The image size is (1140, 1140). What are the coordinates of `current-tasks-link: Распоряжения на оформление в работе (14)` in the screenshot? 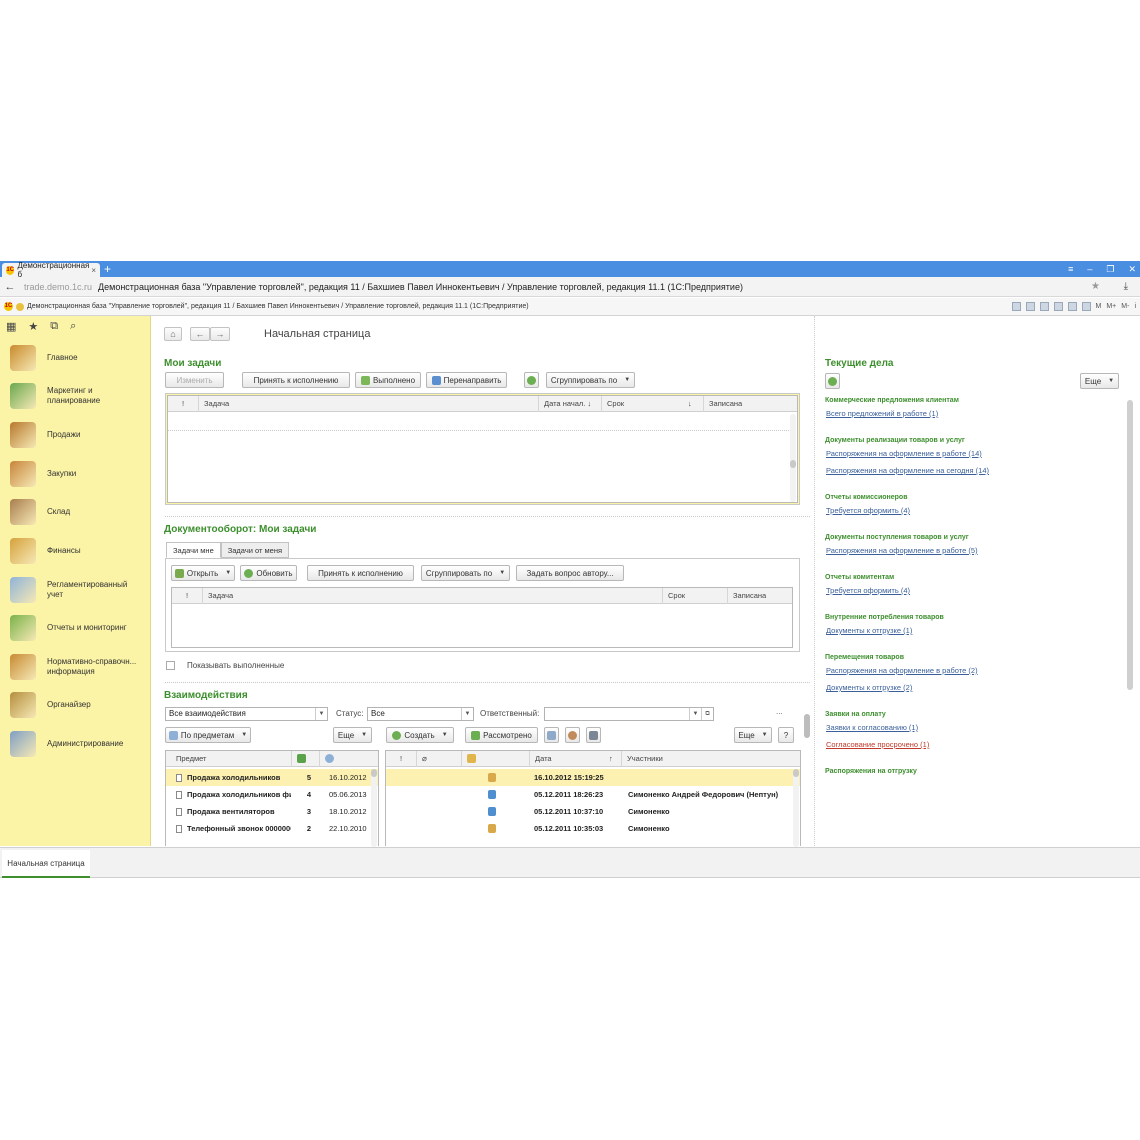 It's located at (904, 453).